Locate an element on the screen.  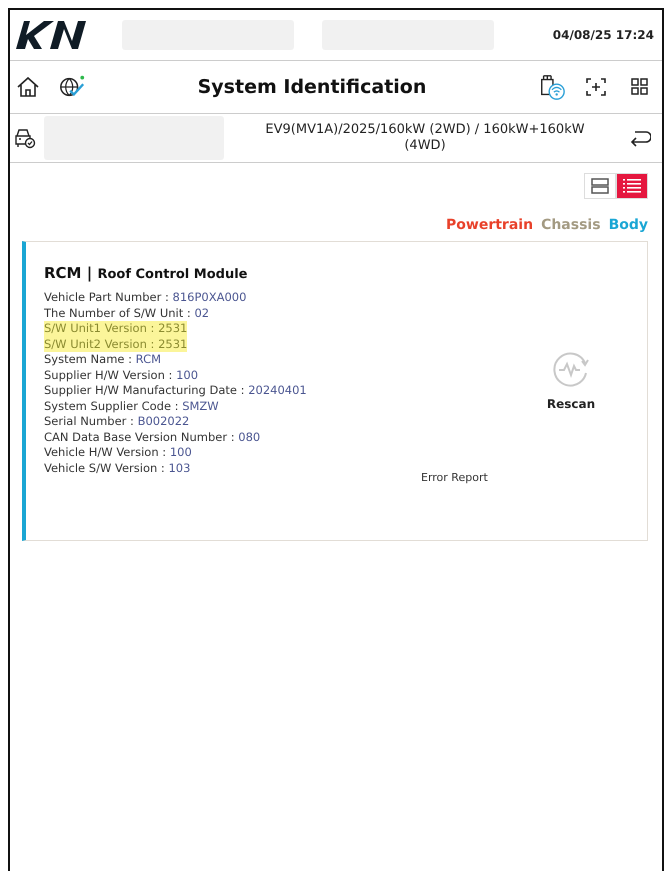
vehicle-check-icon is located at coordinates (25, 138).